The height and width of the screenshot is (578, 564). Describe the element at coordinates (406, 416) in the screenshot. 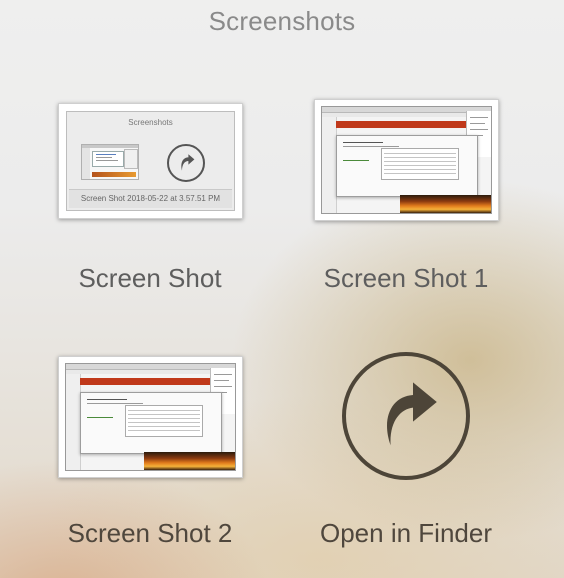

I see `share-arrow-icon` at that location.